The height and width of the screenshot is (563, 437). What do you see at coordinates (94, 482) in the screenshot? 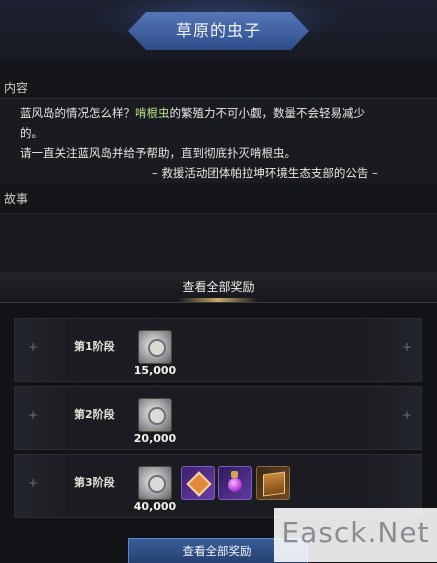
I see `stage-3-label: 第3阶段` at bounding box center [94, 482].